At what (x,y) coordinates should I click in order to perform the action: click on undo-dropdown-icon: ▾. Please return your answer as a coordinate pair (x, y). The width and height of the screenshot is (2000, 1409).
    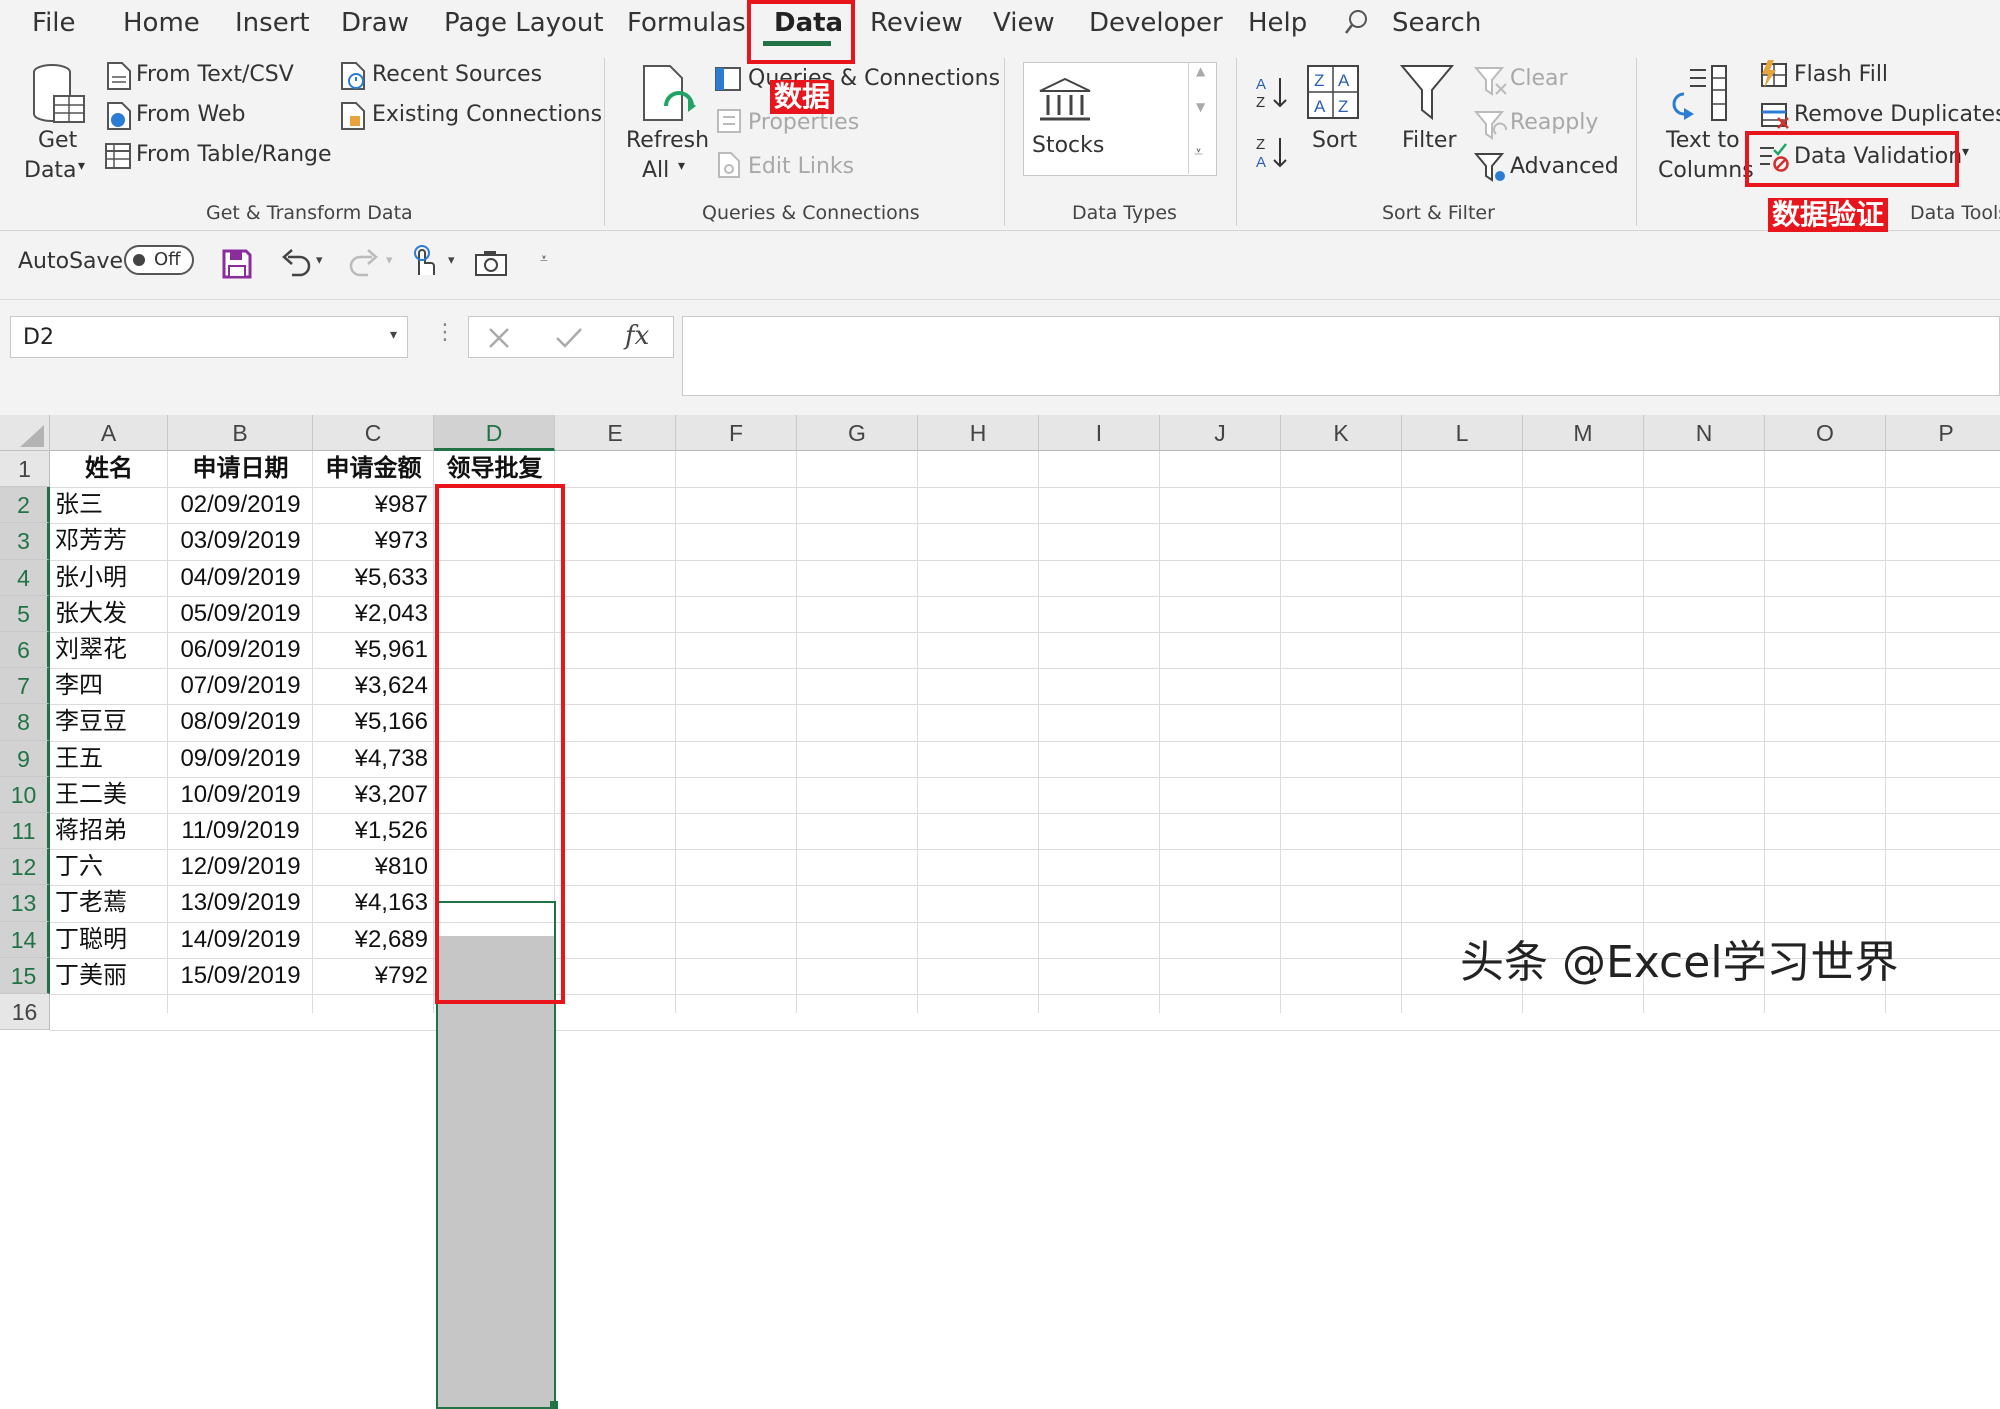
    Looking at the image, I should click on (319, 260).